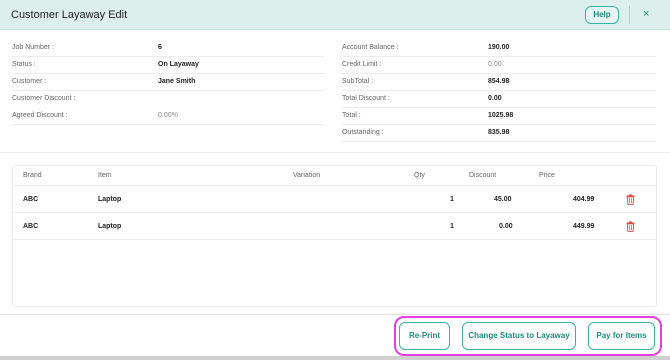 The image size is (670, 360). Describe the element at coordinates (40, 115) in the screenshot. I see `info-label: Agreed Discount :` at that location.